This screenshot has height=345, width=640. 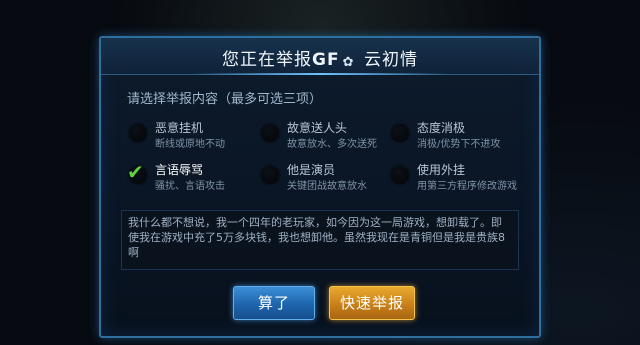 I want to click on option-verbal-abuse-label: 言语辱骂, so click(x=179, y=170).